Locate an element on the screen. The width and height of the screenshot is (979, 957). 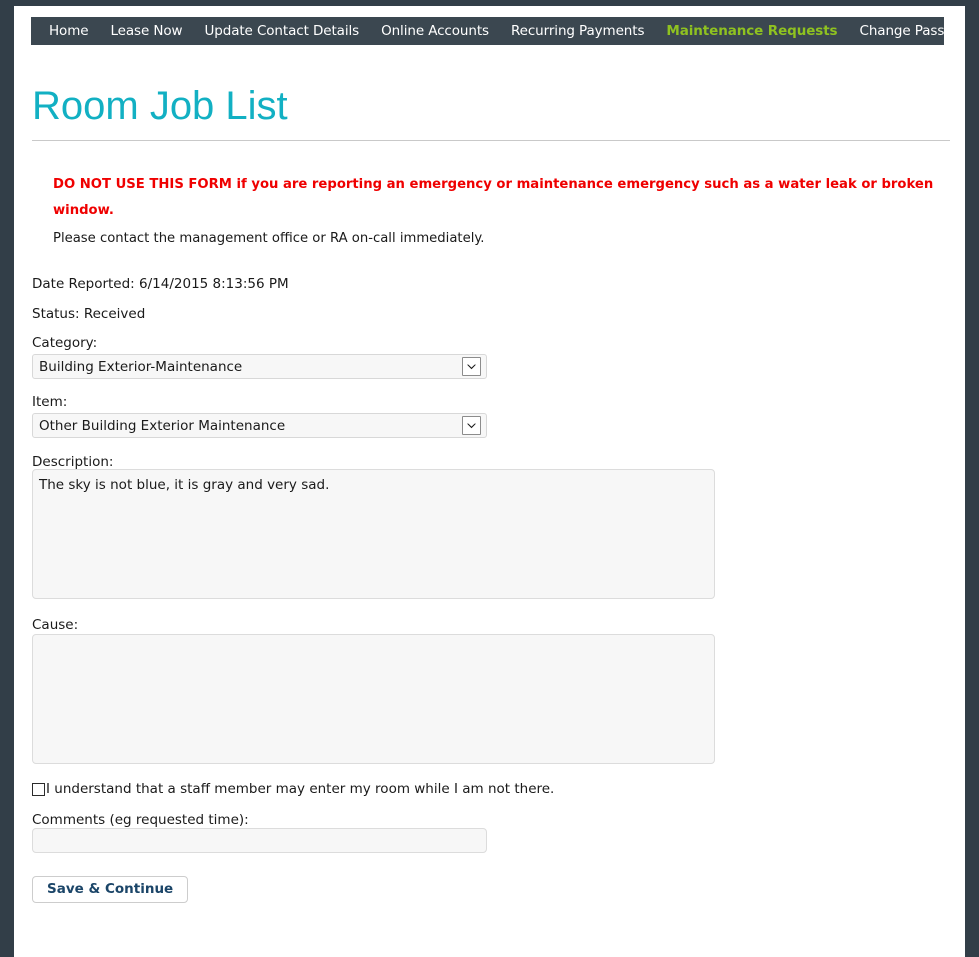
item-select-value: Other Building Exterior Maintenance is located at coordinates (162, 425).